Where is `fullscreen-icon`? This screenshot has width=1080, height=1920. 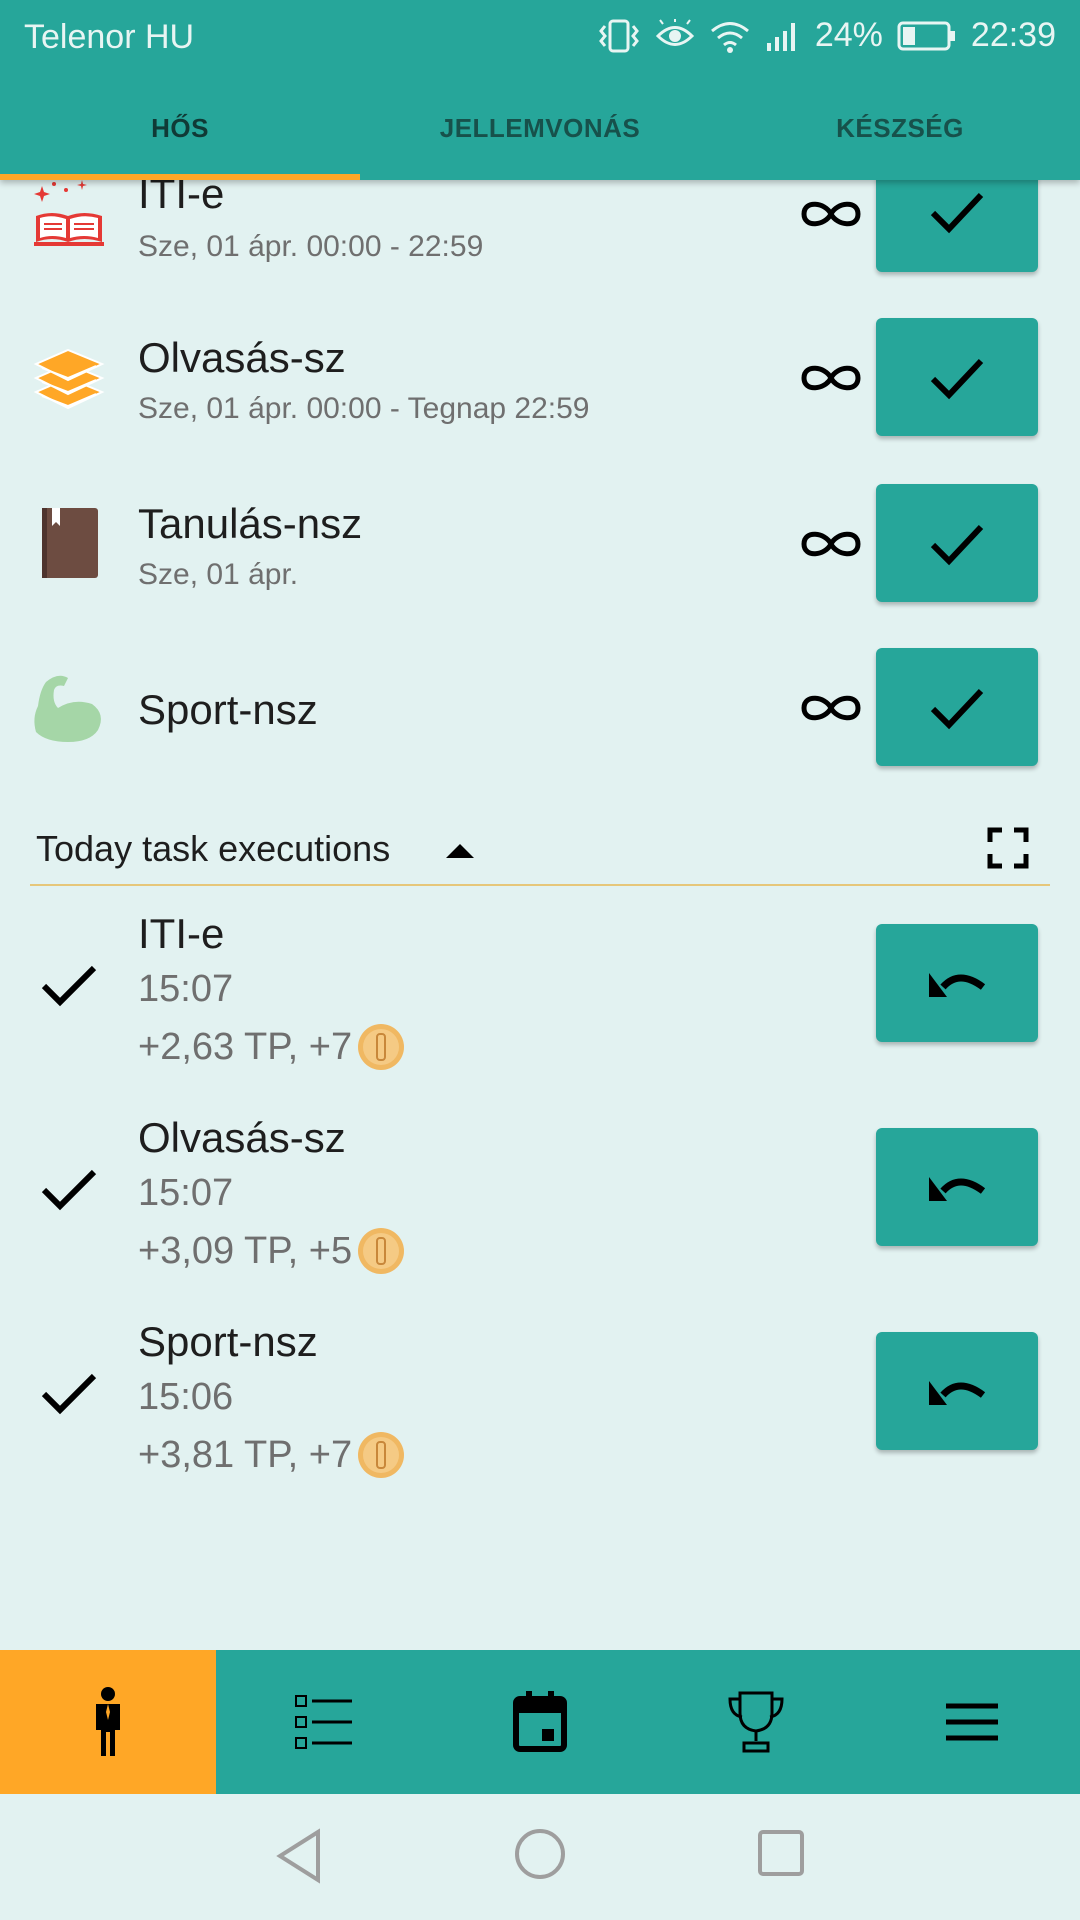 fullscreen-icon is located at coordinates (1008, 848).